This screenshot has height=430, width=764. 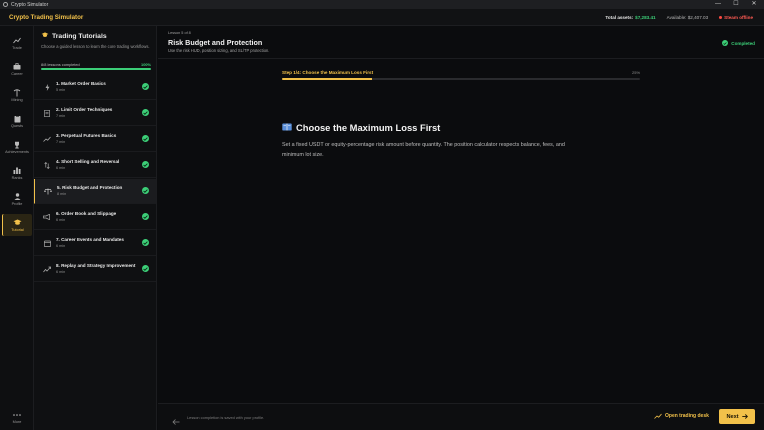 I want to click on lesson-title: 7. Career Events and Mandates, so click(x=90, y=239).